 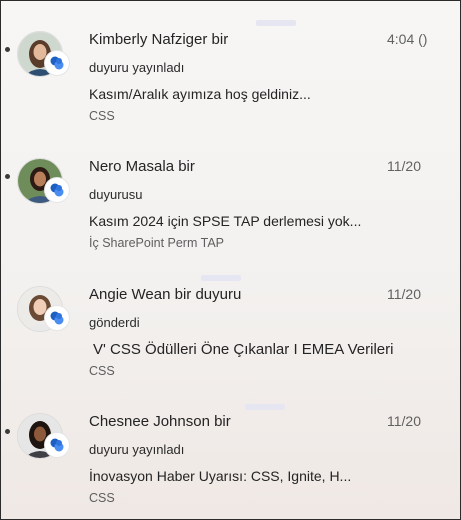 What do you see at coordinates (116, 194) in the screenshot?
I see `notification-action: duyurusu` at bounding box center [116, 194].